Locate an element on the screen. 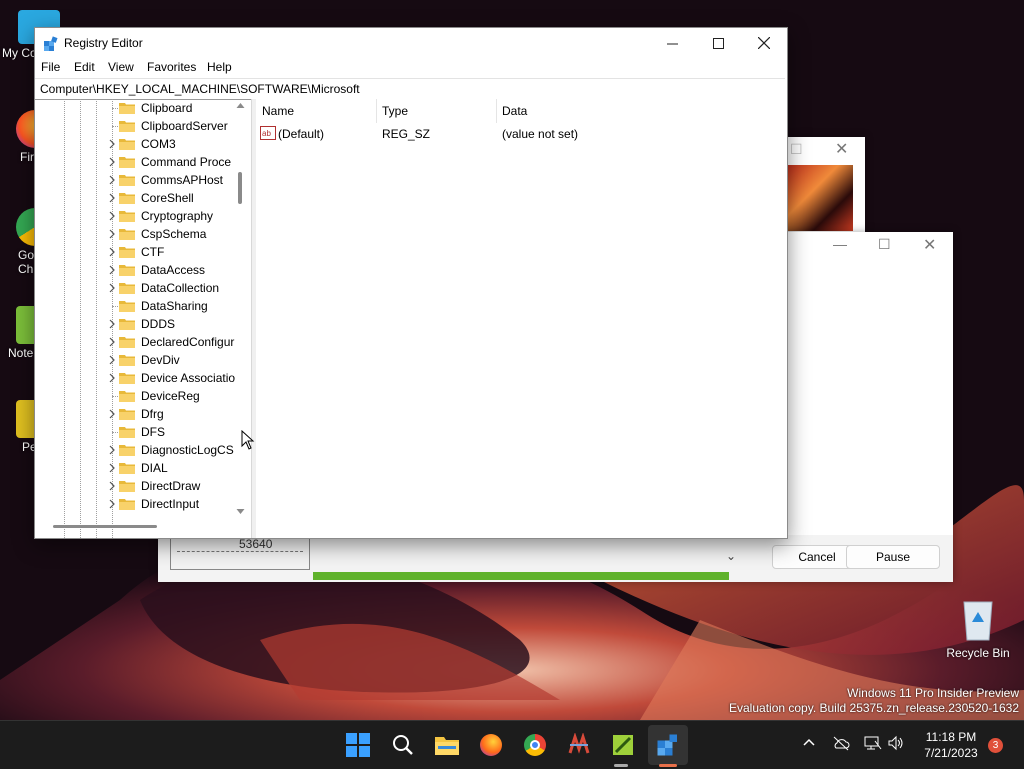  tree-item: DFS is located at coordinates (135, 432).